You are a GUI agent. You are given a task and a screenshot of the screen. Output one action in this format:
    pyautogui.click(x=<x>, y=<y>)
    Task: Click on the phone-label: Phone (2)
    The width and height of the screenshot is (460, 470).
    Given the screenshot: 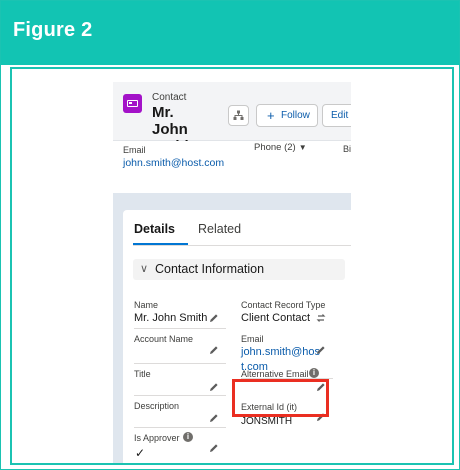 What is the action you would take?
    pyautogui.click(x=275, y=147)
    